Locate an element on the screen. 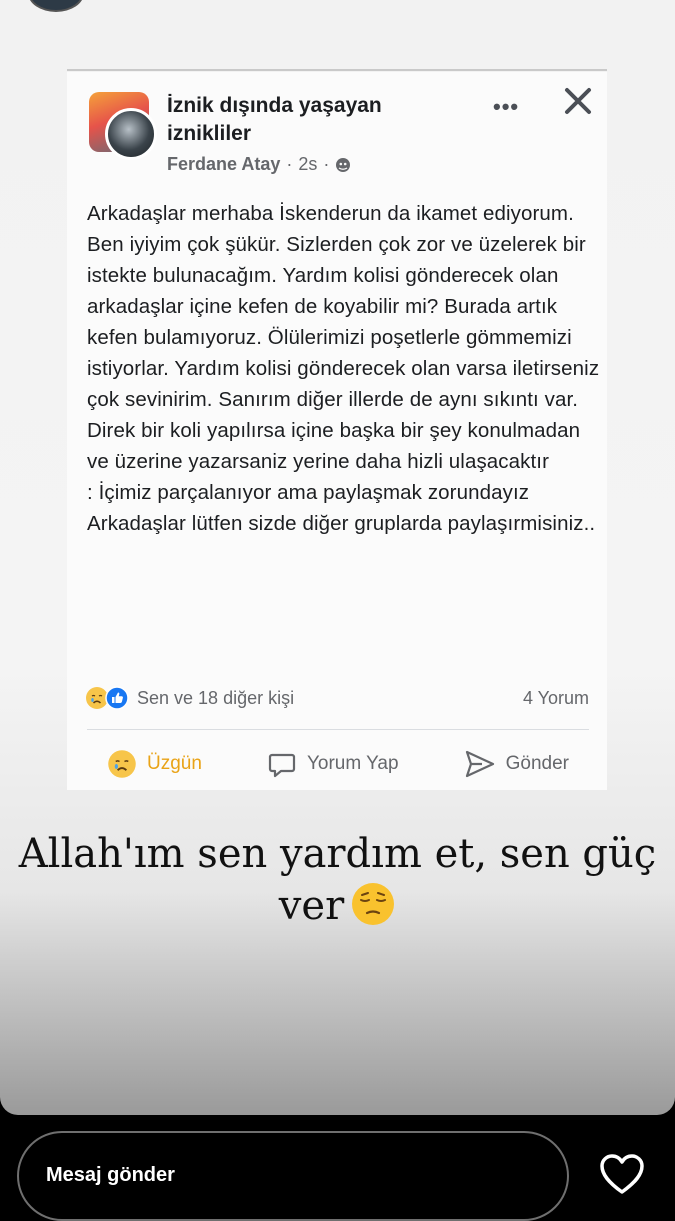  sad-reaction-icon is located at coordinates (122, 764).